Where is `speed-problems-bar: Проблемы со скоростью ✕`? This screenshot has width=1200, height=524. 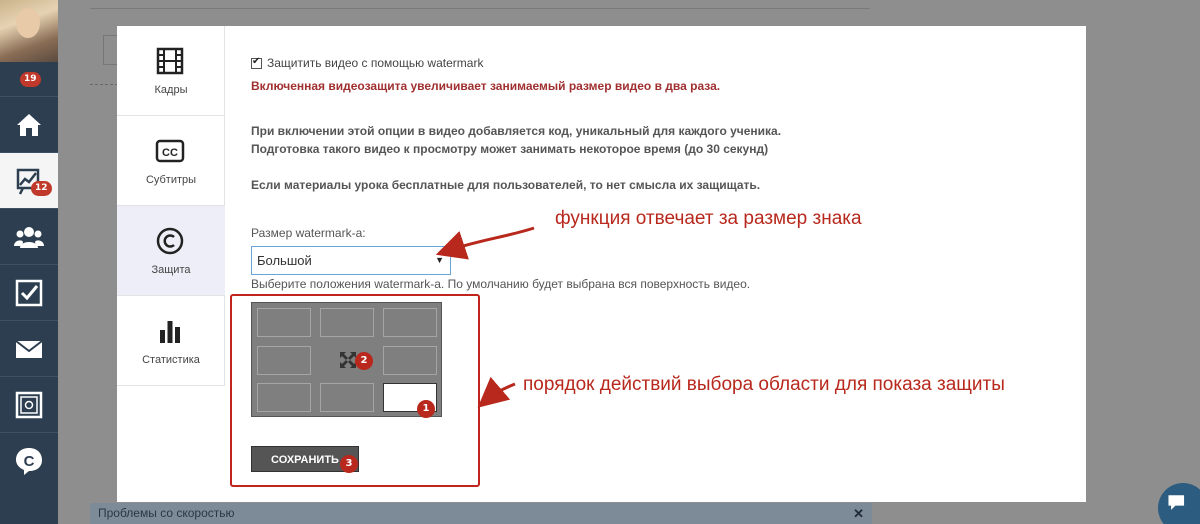 speed-problems-bar: Проблемы со скоростью ✕ is located at coordinates (481, 513).